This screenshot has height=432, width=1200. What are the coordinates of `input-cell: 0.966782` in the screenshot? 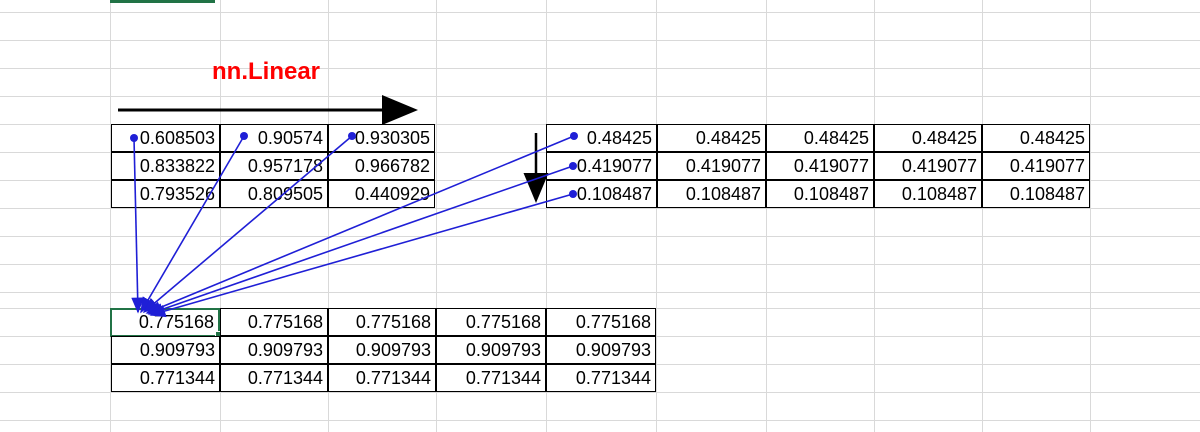 It's located at (381, 166).